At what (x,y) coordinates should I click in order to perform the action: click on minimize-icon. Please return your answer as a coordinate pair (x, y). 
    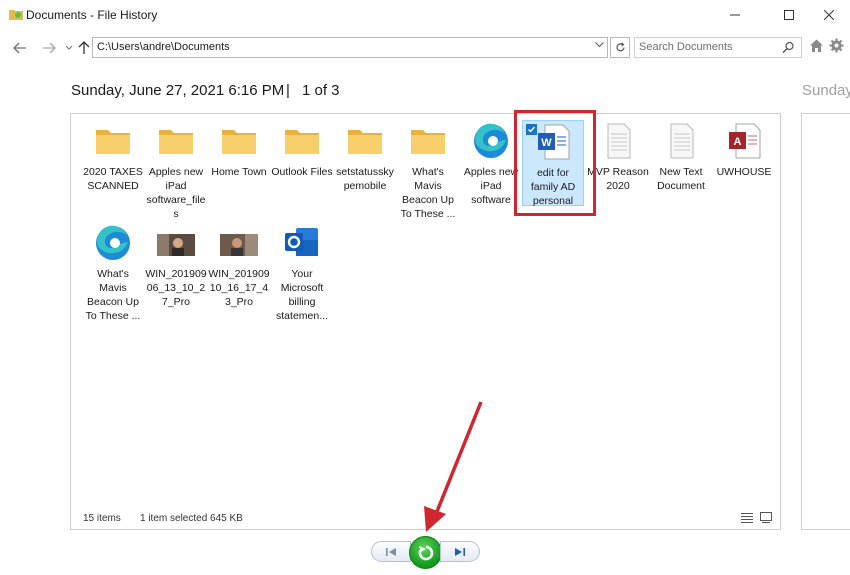
    Looking at the image, I should click on (735, 15).